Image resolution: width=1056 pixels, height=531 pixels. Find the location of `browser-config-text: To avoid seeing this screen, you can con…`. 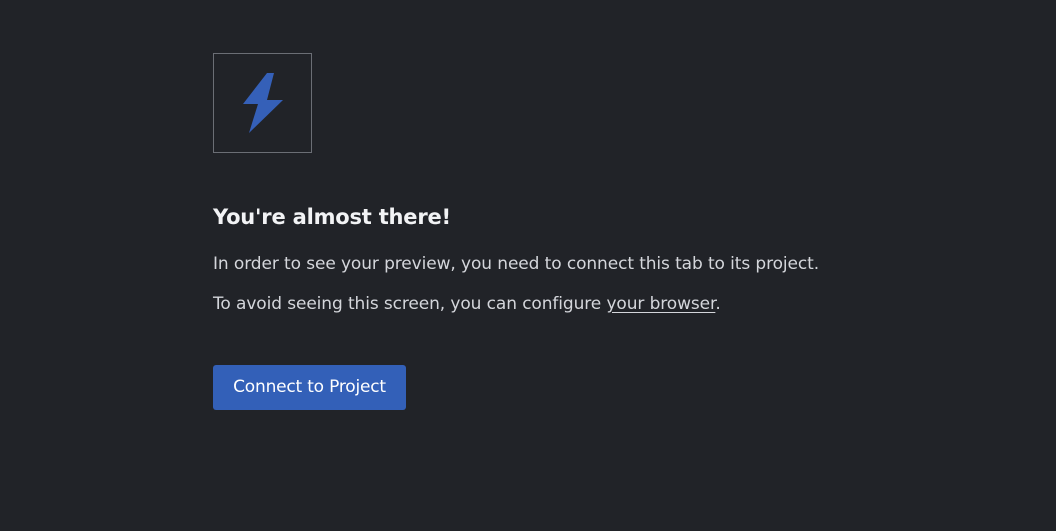

browser-config-text: To avoid seeing this screen, you can con… is located at coordinates (593, 304).